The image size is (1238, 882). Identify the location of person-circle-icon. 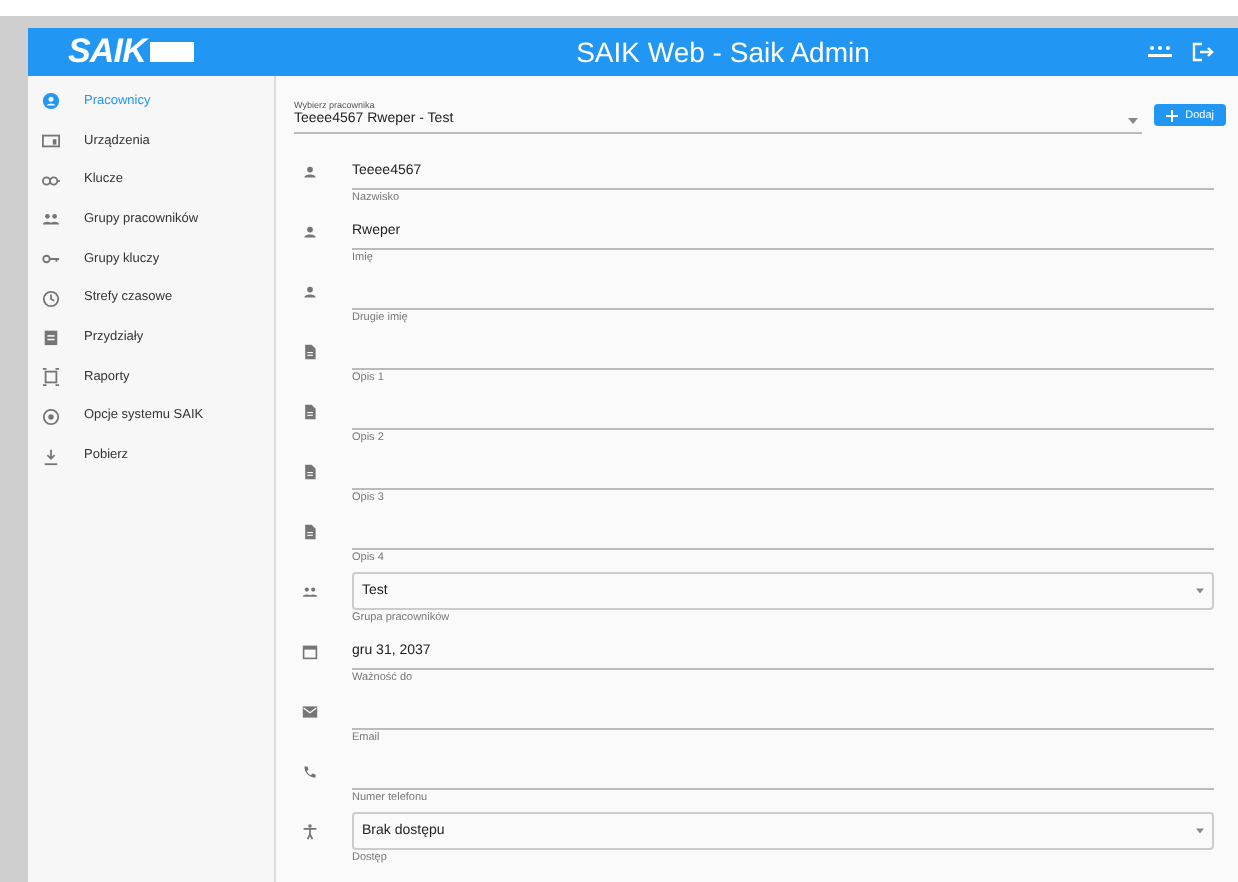
(51, 101).